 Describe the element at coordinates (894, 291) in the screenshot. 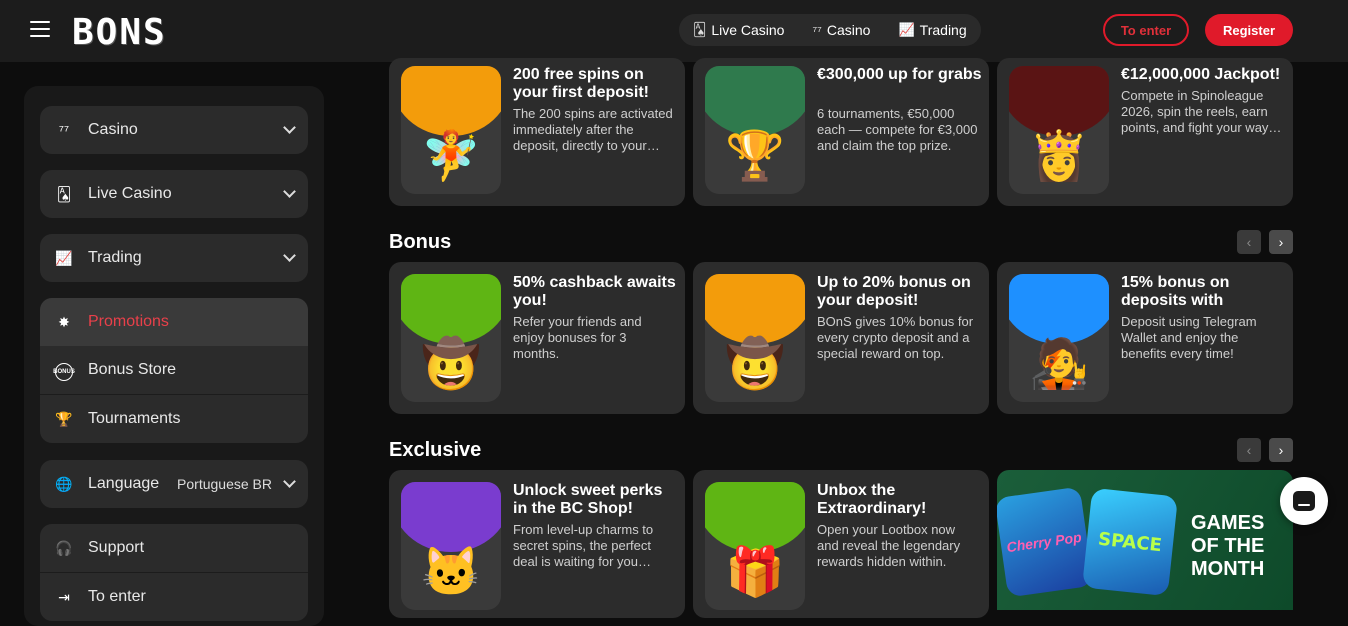

I see `promo-title: Up to 20% bonus on your deposit!` at that location.